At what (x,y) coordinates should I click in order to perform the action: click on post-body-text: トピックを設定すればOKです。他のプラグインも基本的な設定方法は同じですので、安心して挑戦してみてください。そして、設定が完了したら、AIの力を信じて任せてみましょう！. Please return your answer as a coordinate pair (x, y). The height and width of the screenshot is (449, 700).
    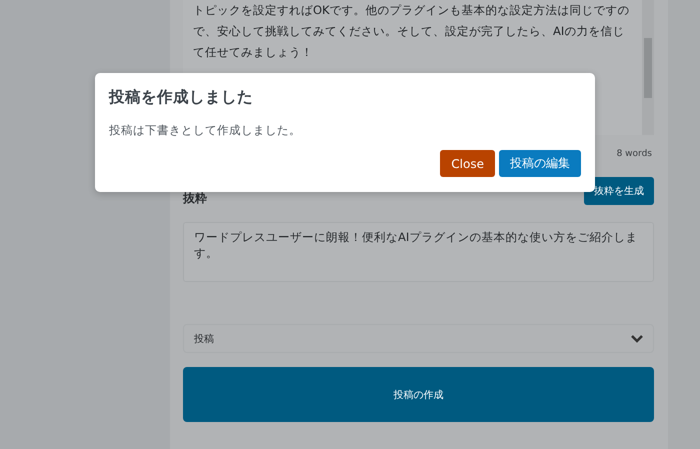
    Looking at the image, I should click on (411, 31).